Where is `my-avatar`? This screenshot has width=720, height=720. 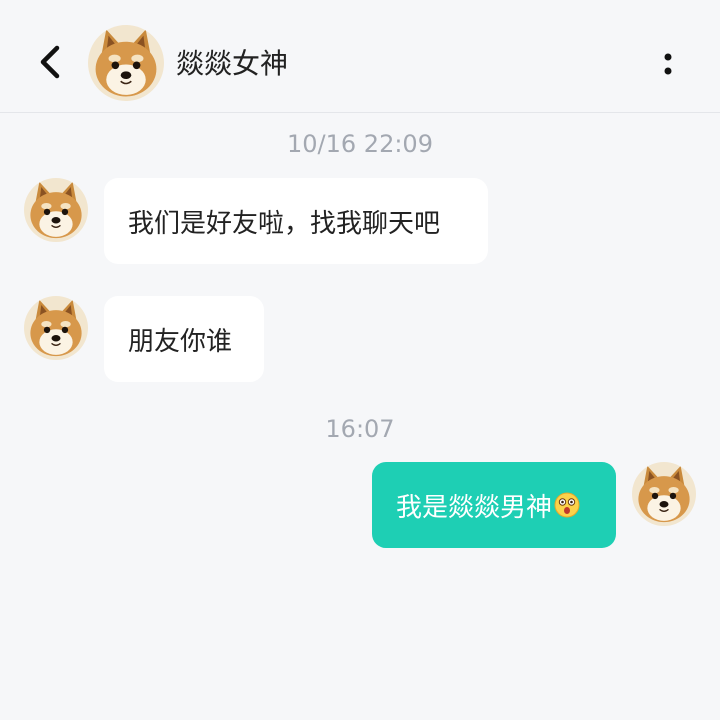 my-avatar is located at coordinates (664, 494).